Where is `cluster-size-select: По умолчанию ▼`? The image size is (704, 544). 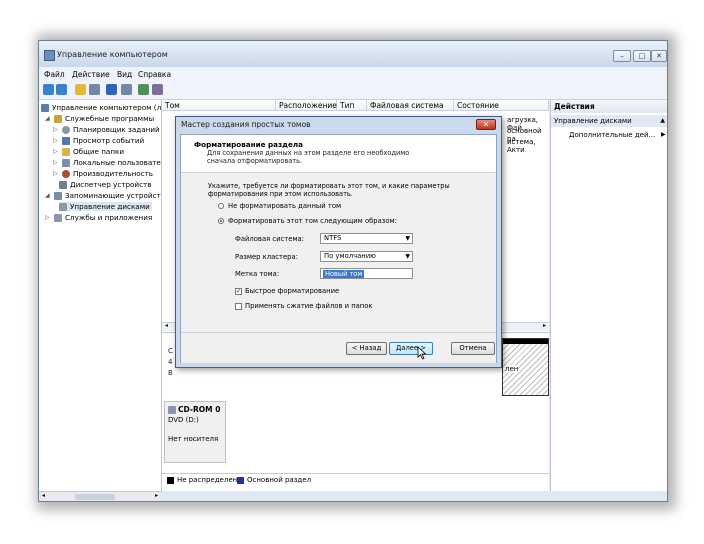
cluster-size-select: По умолчанию ▼ is located at coordinates (366, 256).